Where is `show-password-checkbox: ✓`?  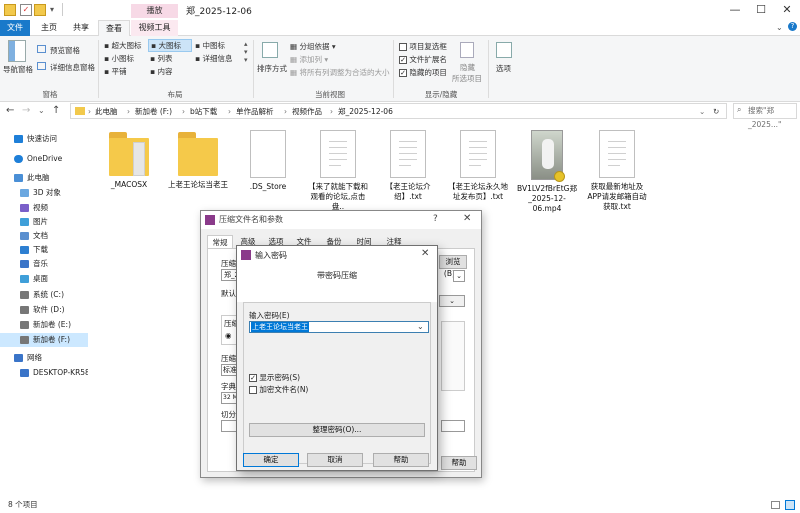 show-password-checkbox: ✓ is located at coordinates (253, 378).